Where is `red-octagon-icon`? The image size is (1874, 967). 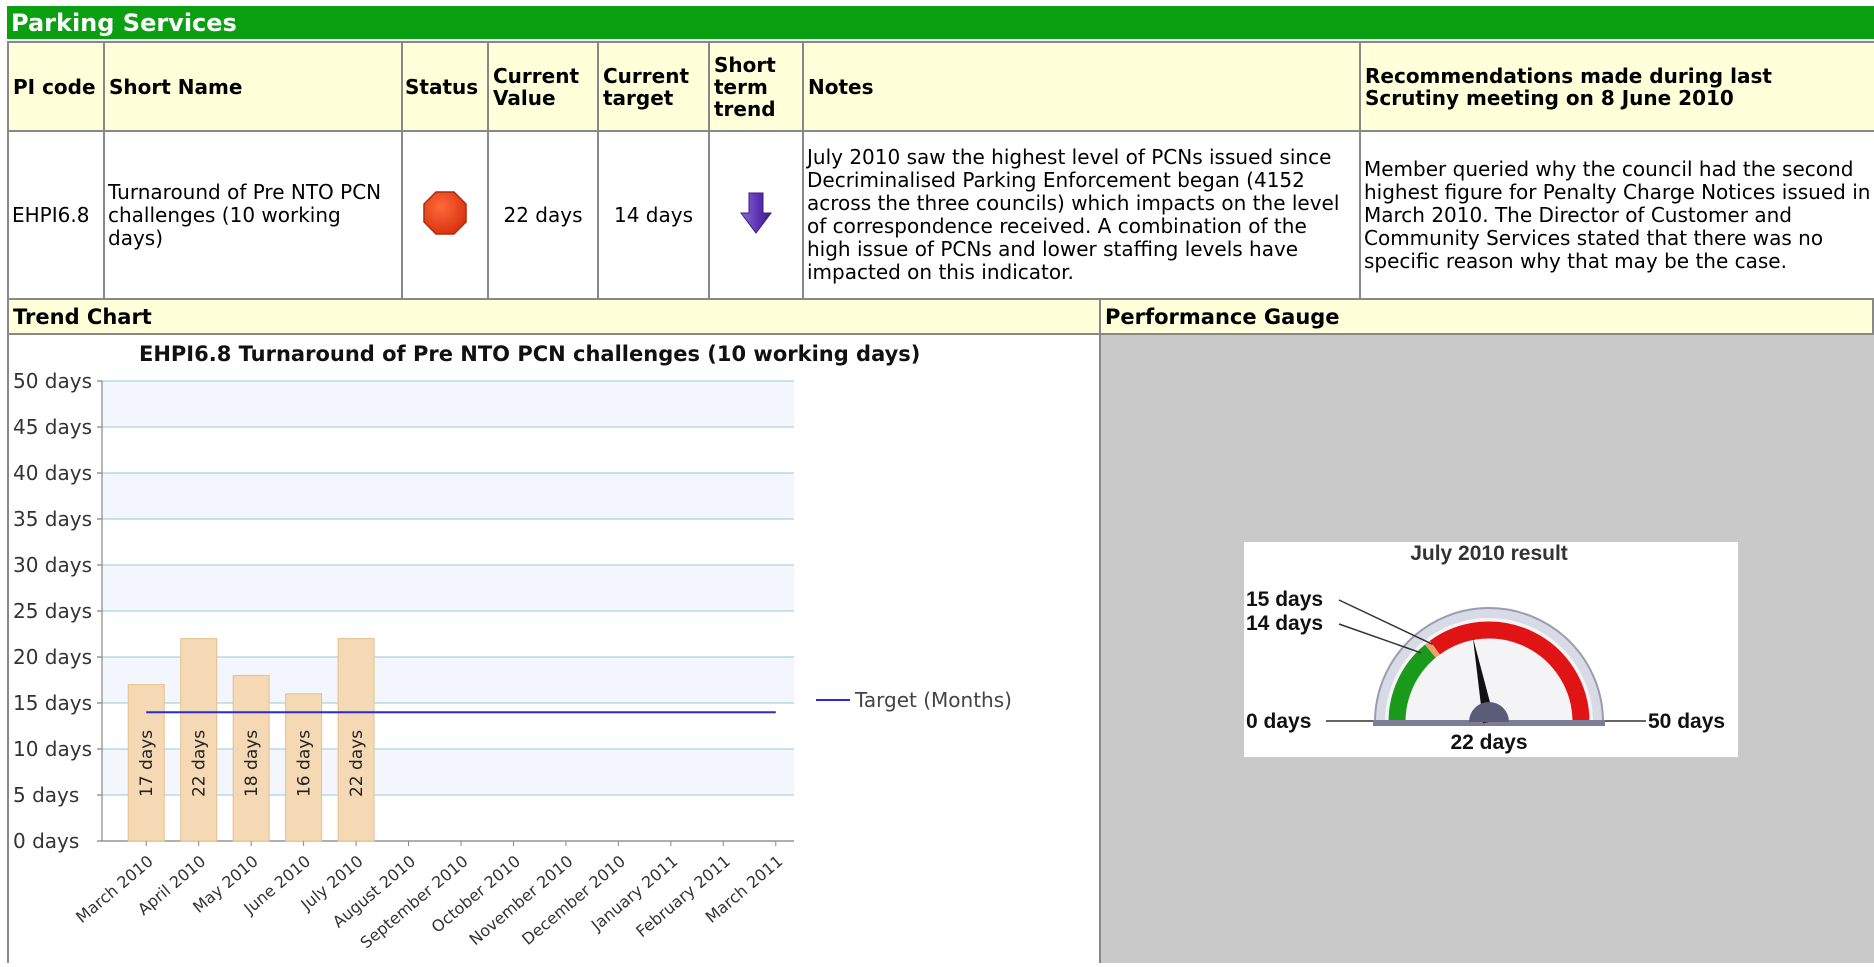 red-octagon-icon is located at coordinates (445, 215).